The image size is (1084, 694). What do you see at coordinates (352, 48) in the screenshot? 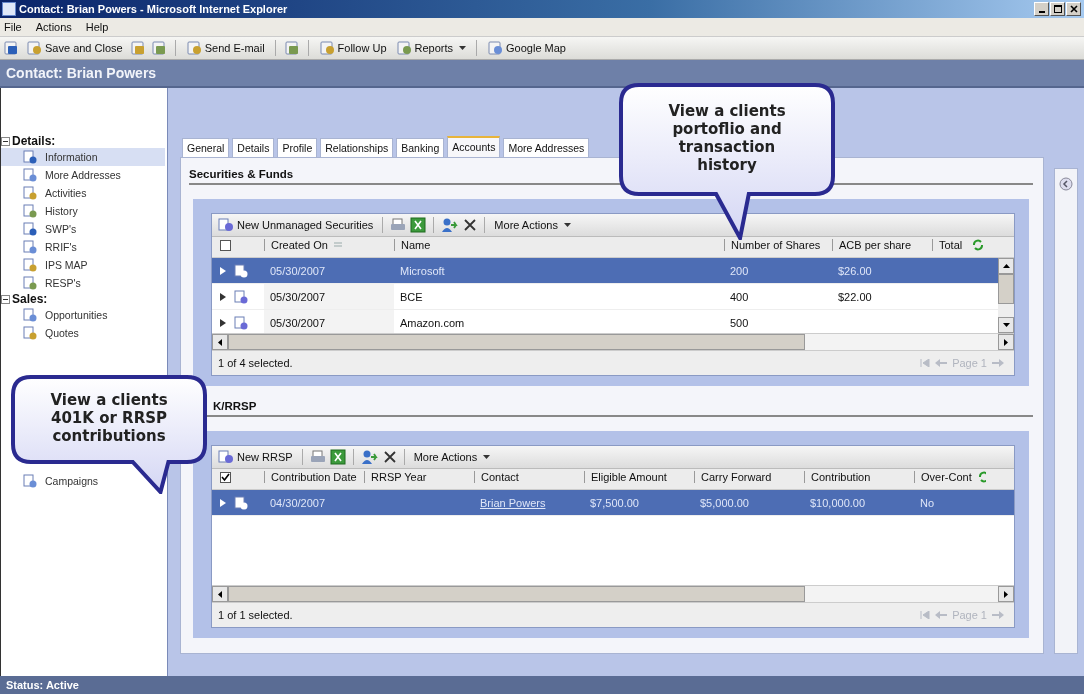
I see `toolbar-button: Follow Up` at bounding box center [352, 48].